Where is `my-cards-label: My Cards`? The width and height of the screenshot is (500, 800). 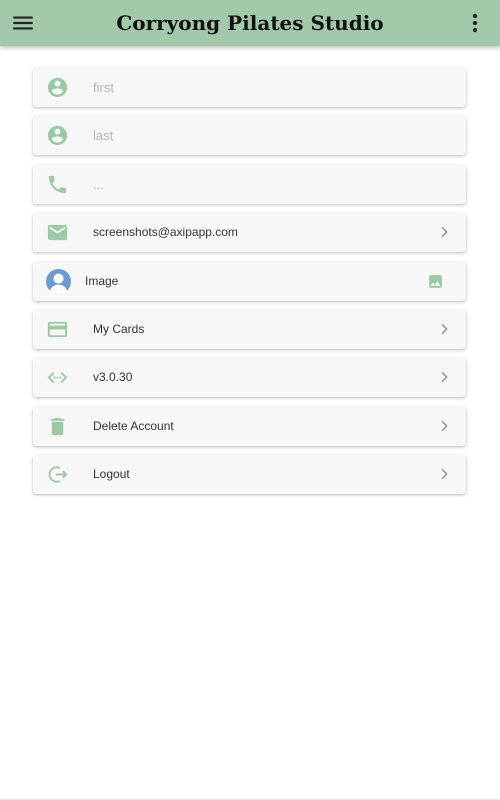
my-cards-label: My Cards is located at coordinates (119, 328).